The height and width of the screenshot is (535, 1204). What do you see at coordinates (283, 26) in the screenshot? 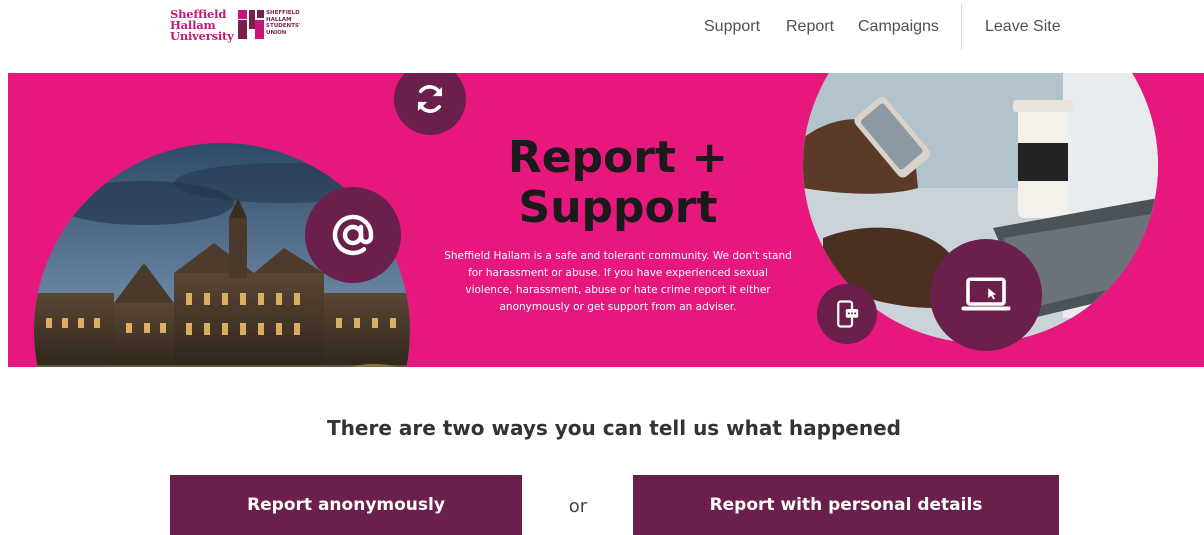
I see `logo-line: STUDENTS'` at bounding box center [283, 26].